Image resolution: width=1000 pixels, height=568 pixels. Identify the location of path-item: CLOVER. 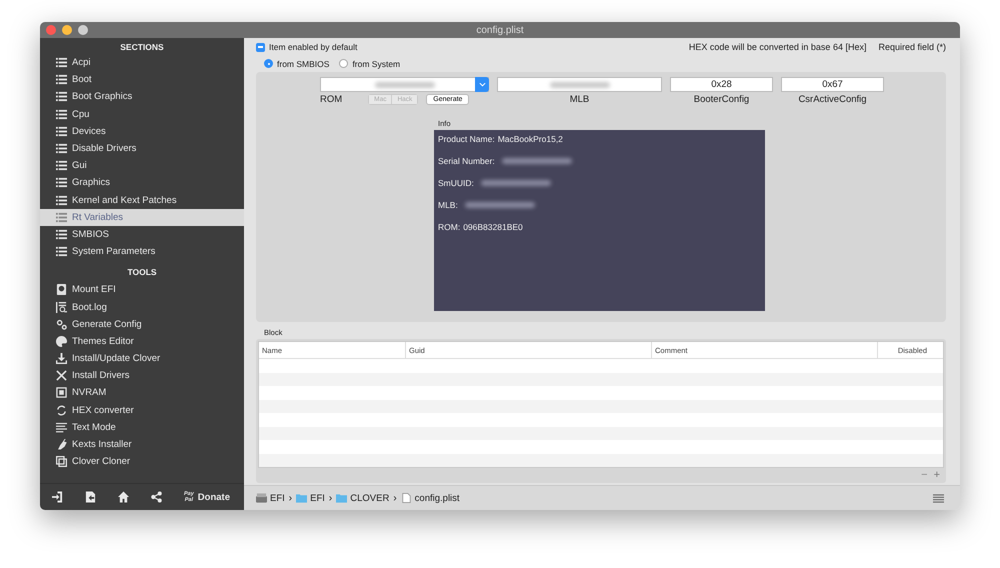
(363, 498).